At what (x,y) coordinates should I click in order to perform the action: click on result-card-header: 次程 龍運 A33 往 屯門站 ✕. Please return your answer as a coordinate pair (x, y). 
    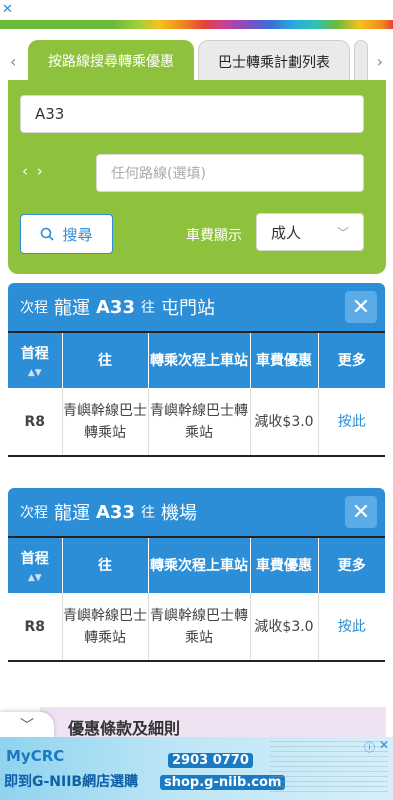
    Looking at the image, I should click on (196, 307).